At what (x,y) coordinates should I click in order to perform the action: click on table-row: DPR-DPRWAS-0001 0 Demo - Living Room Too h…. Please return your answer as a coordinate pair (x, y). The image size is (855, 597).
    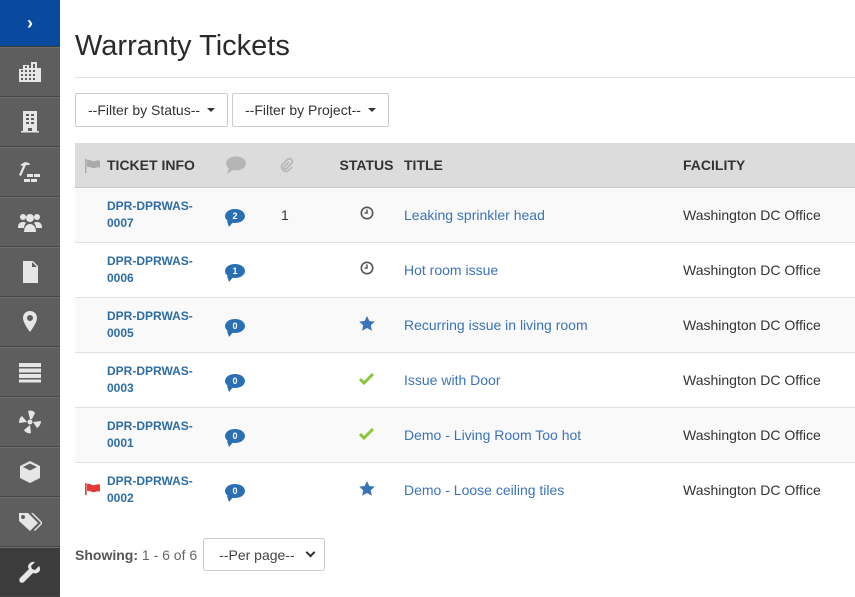
    Looking at the image, I should click on (465, 434).